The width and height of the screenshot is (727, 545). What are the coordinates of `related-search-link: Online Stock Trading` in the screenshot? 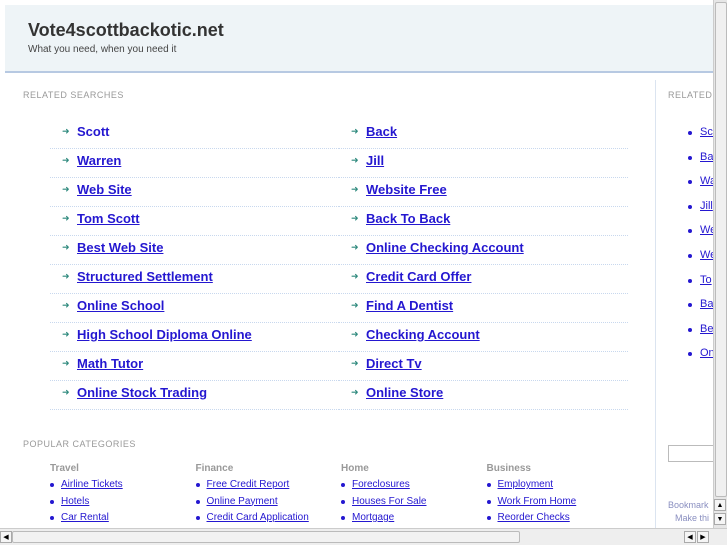 It's located at (142, 392).